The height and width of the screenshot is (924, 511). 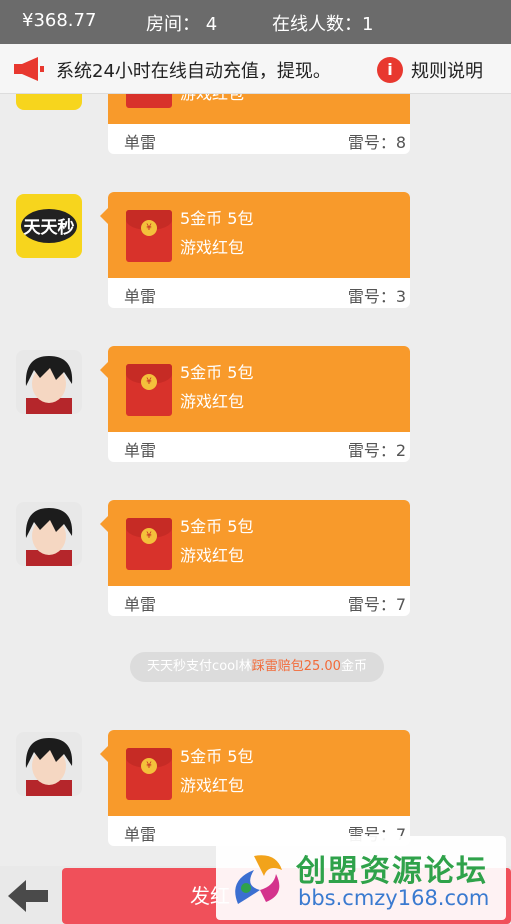 What do you see at coordinates (29, 69) in the screenshot?
I see `megaphone-icon` at bounding box center [29, 69].